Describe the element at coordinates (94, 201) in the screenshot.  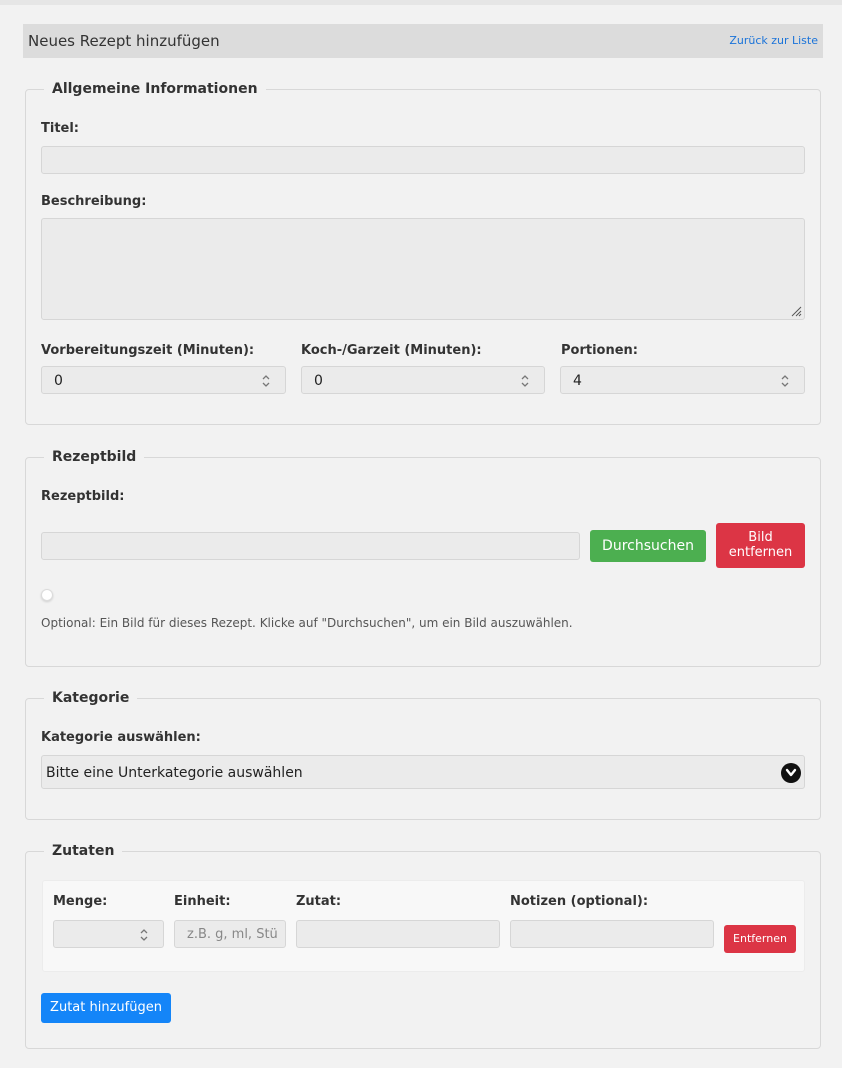
I see `description-label: Beschreibung:` at that location.